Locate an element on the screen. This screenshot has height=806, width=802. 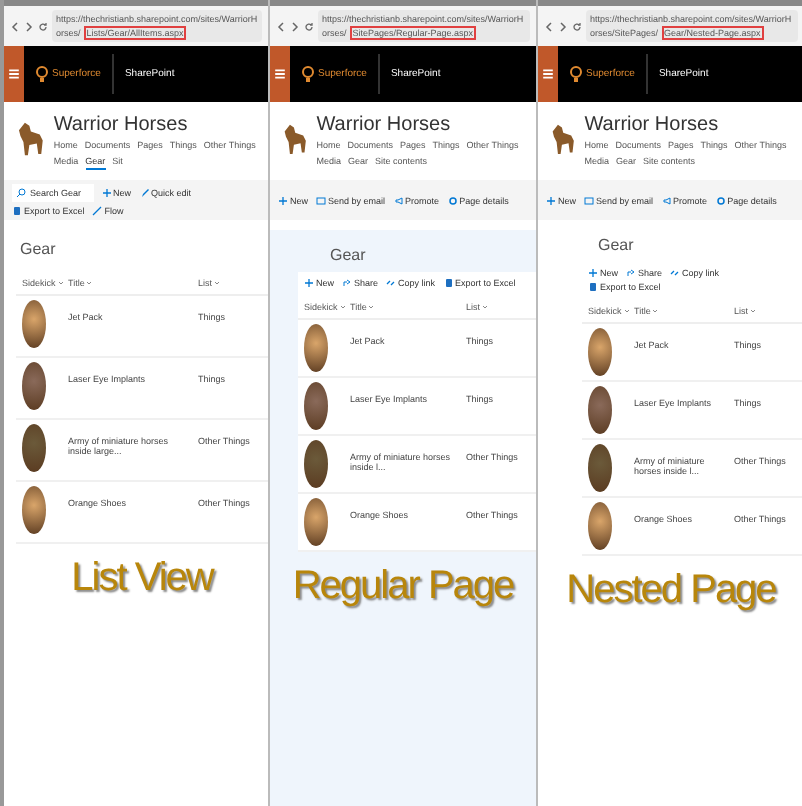
pencil-icon is located at coordinates (144, 193).